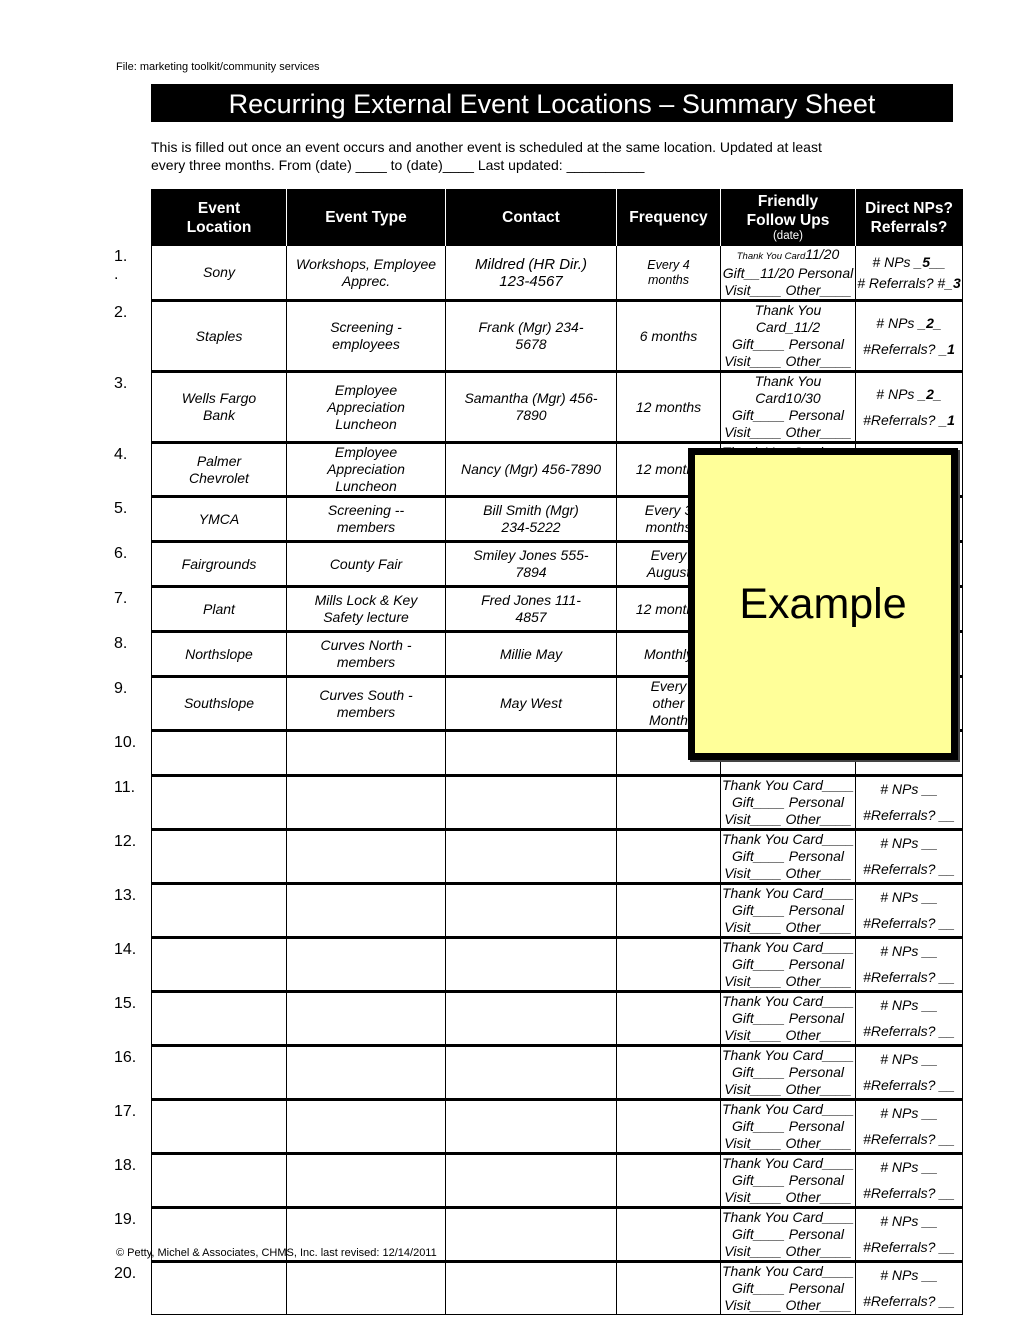 Image resolution: width=1020 pixels, height=1320 pixels. I want to click on cell-event-location: 6. Fairgrounds, so click(200, 564).